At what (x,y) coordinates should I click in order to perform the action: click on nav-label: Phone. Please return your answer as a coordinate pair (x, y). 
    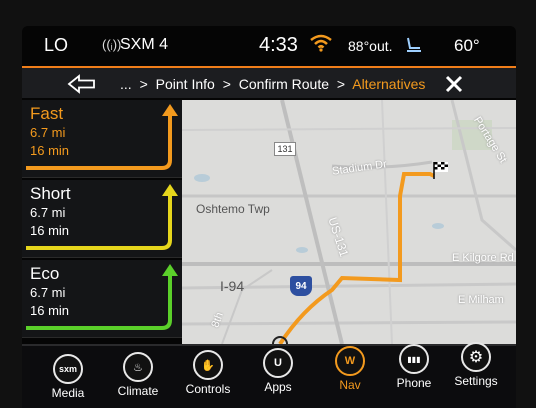
    Looking at the image, I should click on (414, 383).